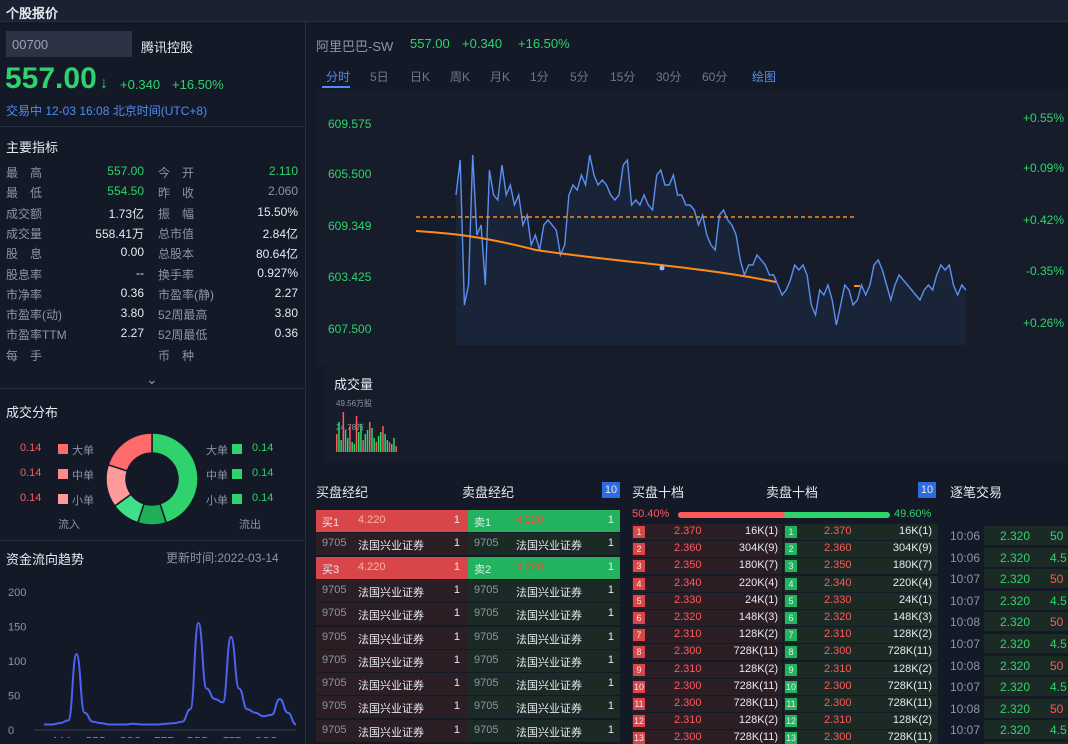  Describe the element at coordinates (965, 644) in the screenshot. I see `tick-time: 10:07` at that location.